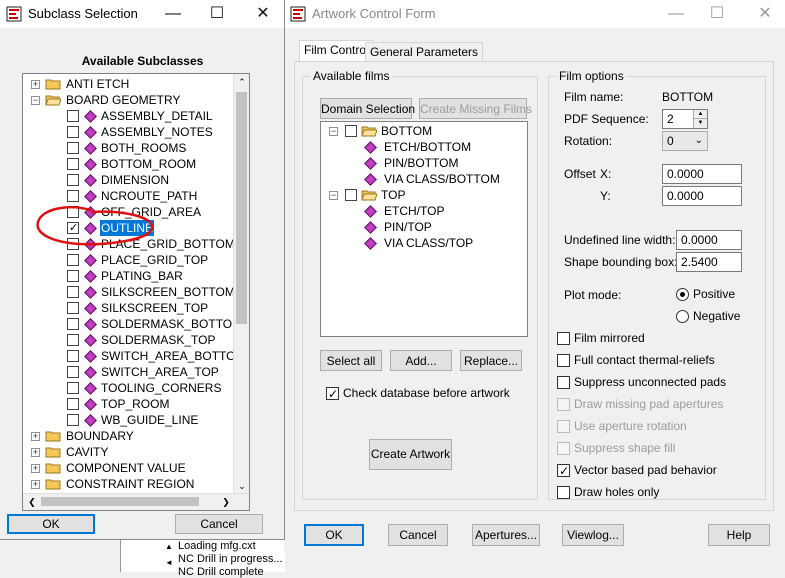 The height and width of the screenshot is (578, 785). What do you see at coordinates (128, 164) in the screenshot?
I see `tree-item: BOTTOM_ROOM` at bounding box center [128, 164].